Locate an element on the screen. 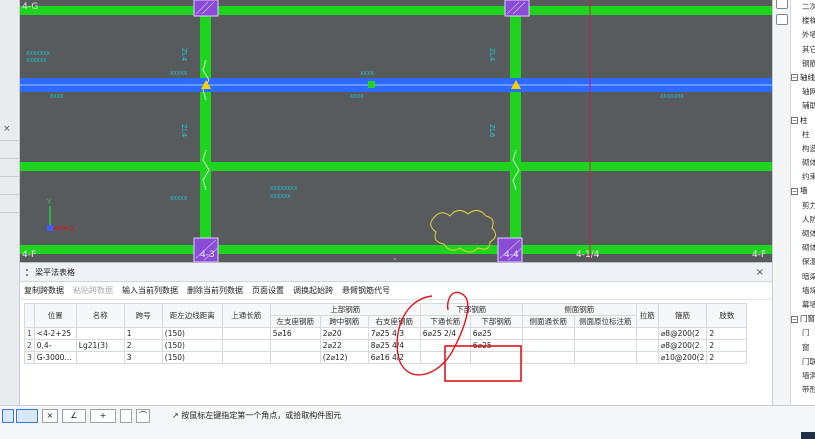  column-header: 侧面通长筋 is located at coordinates (548, 321).